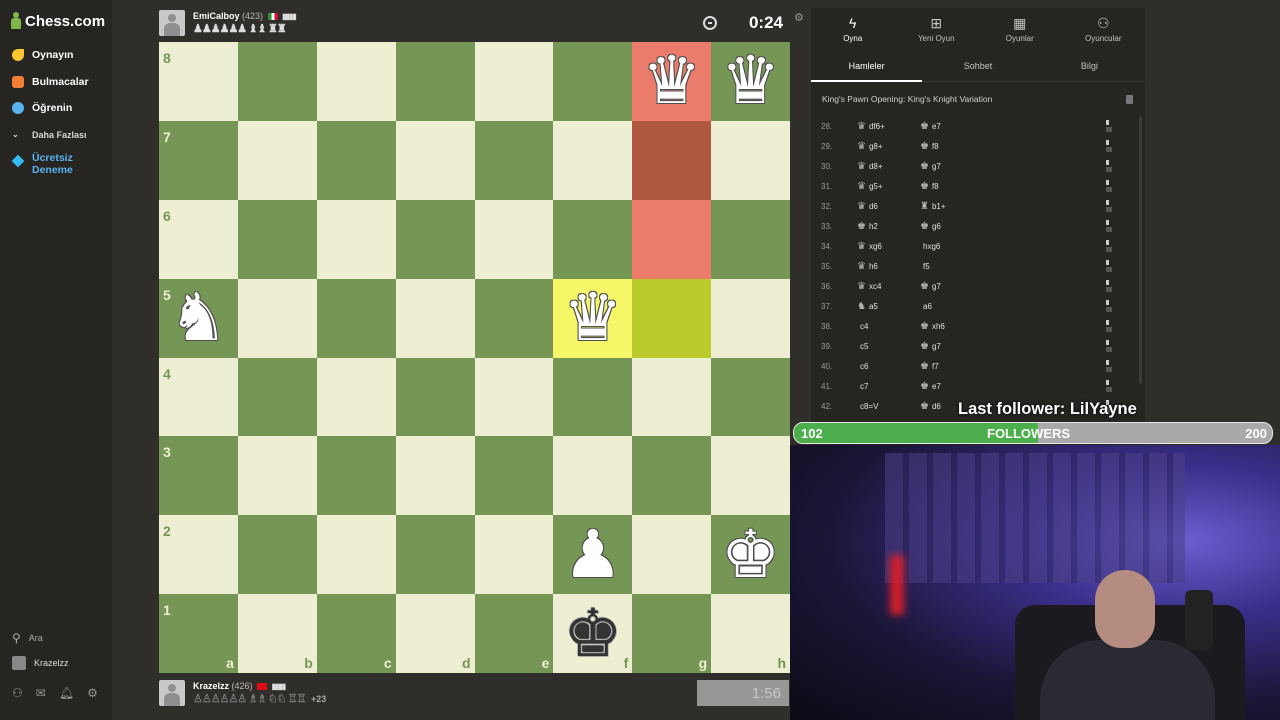  Describe the element at coordinates (937, 29) in the screenshot. I see `tab-new-game: ⊞ Yeni Oyun` at that location.